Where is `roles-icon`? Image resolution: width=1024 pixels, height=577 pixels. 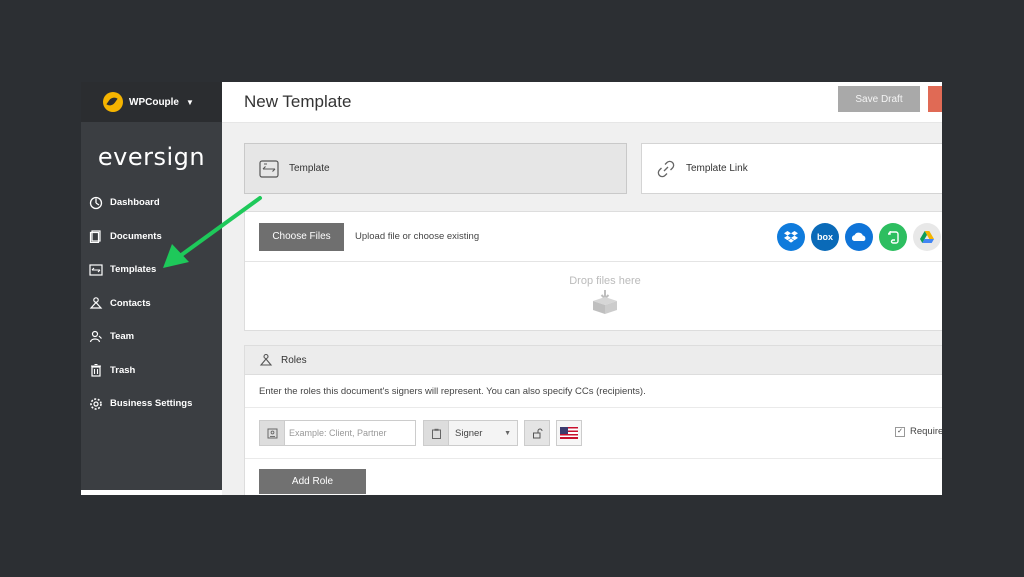
roles-icon is located at coordinates (266, 359).